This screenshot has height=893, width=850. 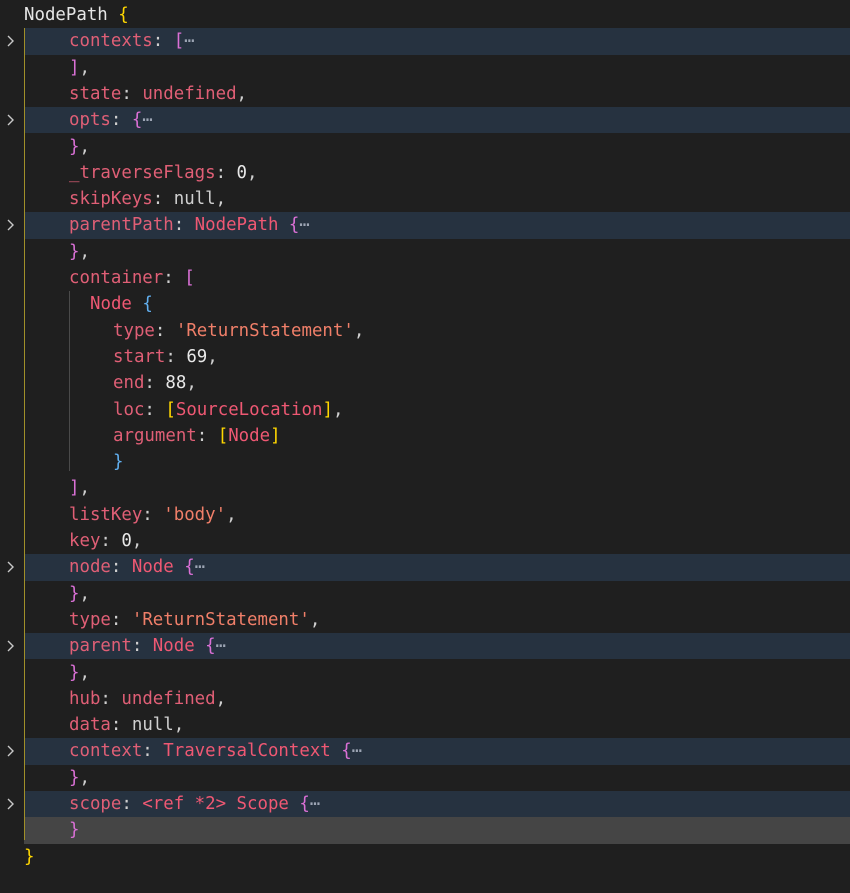 What do you see at coordinates (425, 15) in the screenshot?
I see `code-line: NodePath {` at bounding box center [425, 15].